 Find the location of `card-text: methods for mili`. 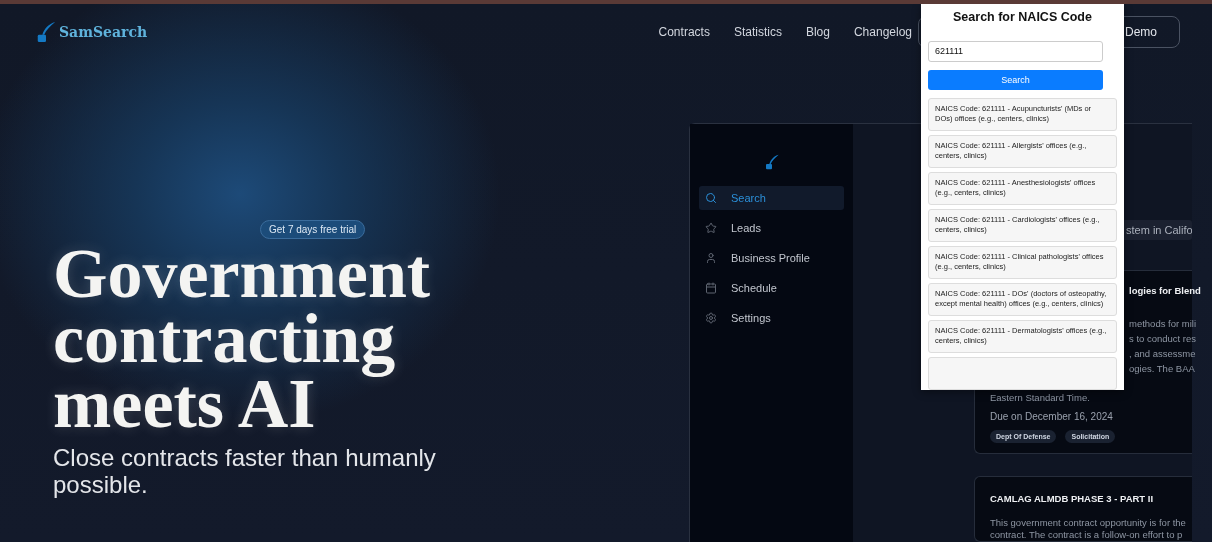

card-text: methods for mili is located at coordinates (1163, 324).